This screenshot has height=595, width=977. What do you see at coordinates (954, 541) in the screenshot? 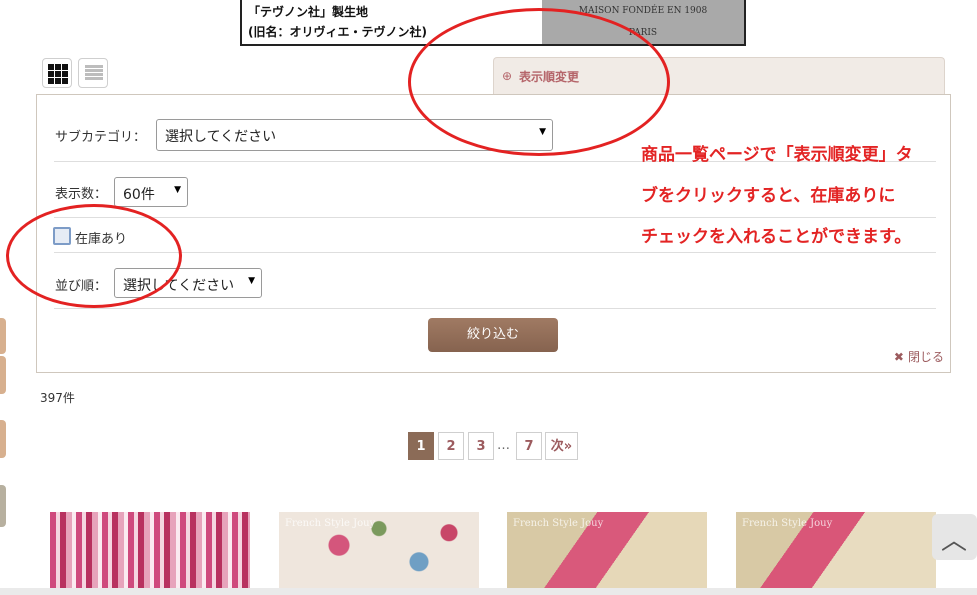
I see `chevron-up-icon: ︿` at bounding box center [954, 541].